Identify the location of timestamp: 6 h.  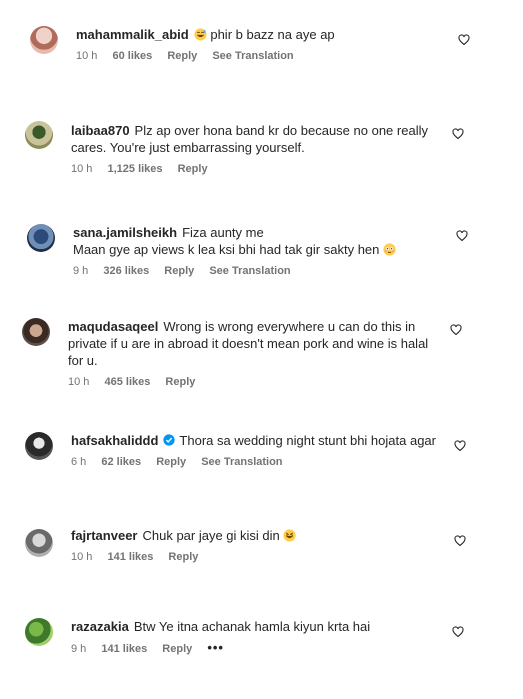
(79, 462).